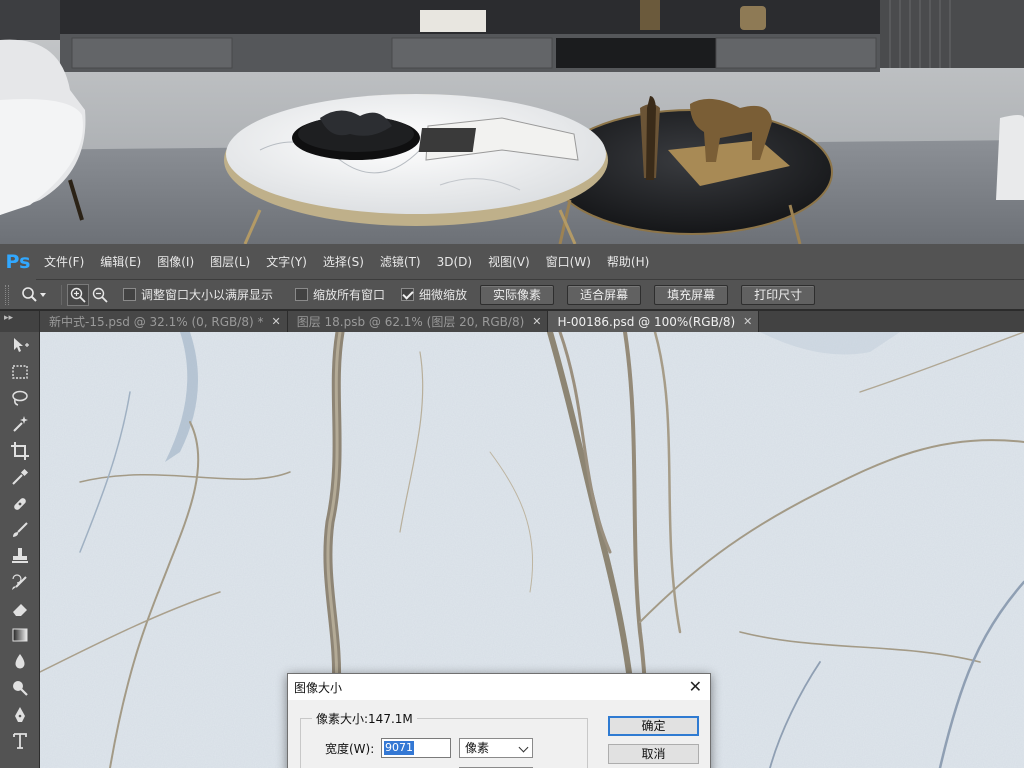  I want to click on pixel-size-label: 像素大小:147.1M, so click(364, 718).